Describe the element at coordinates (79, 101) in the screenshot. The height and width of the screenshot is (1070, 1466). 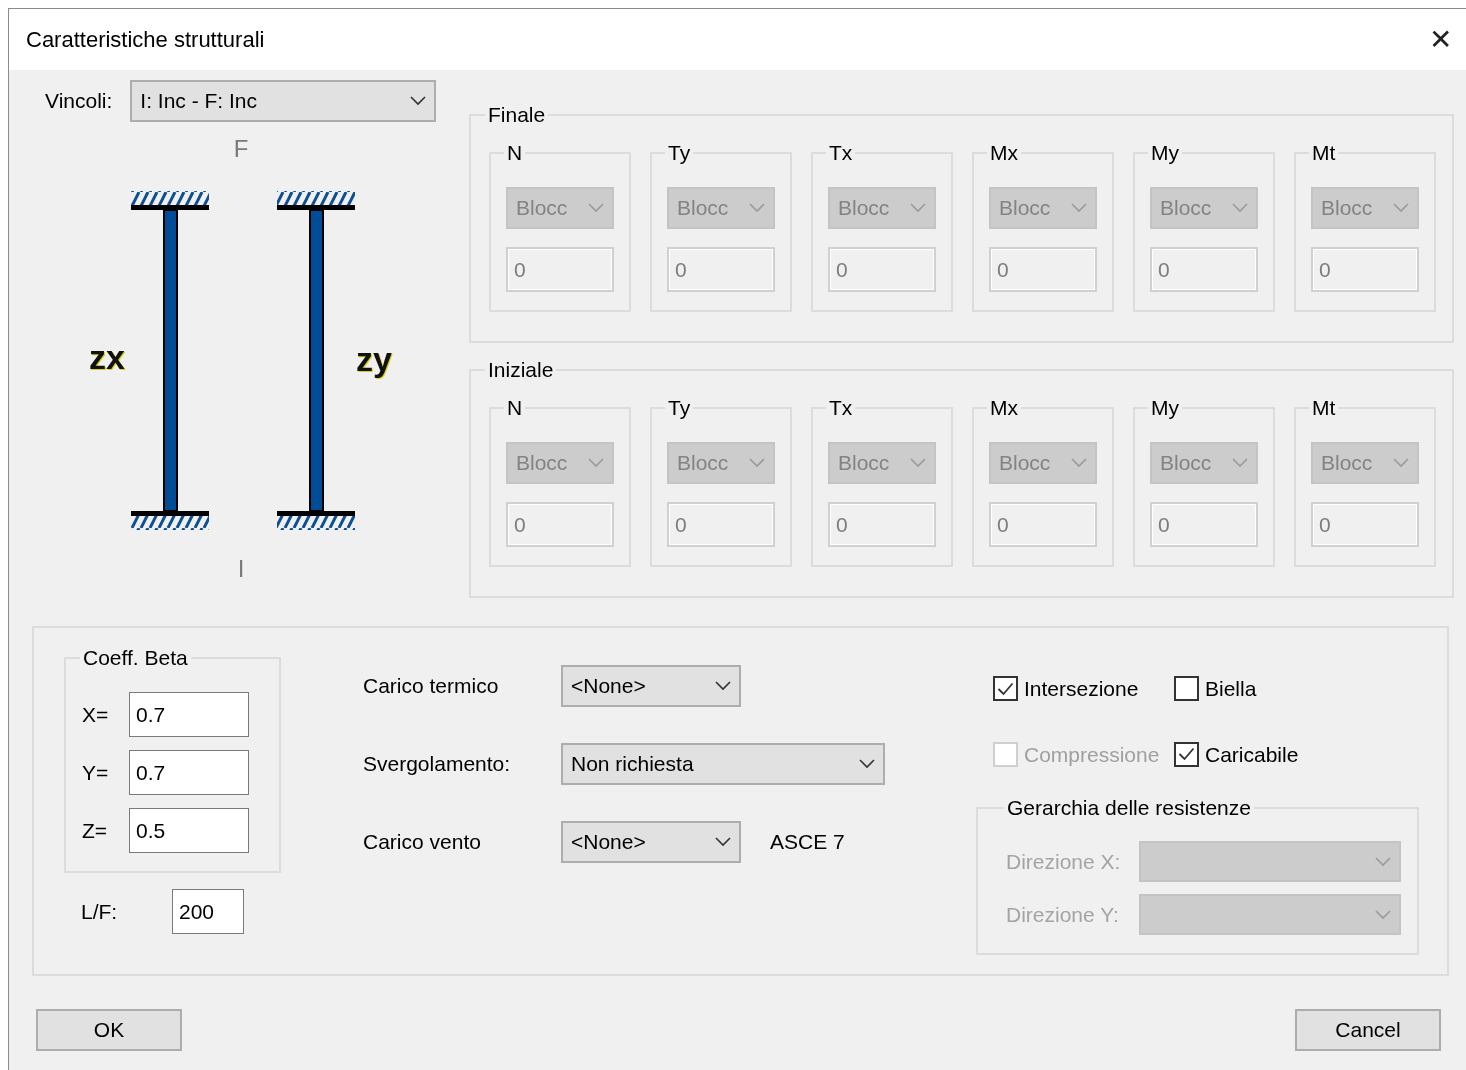
I see `constraints-label: Vincoli:` at that location.